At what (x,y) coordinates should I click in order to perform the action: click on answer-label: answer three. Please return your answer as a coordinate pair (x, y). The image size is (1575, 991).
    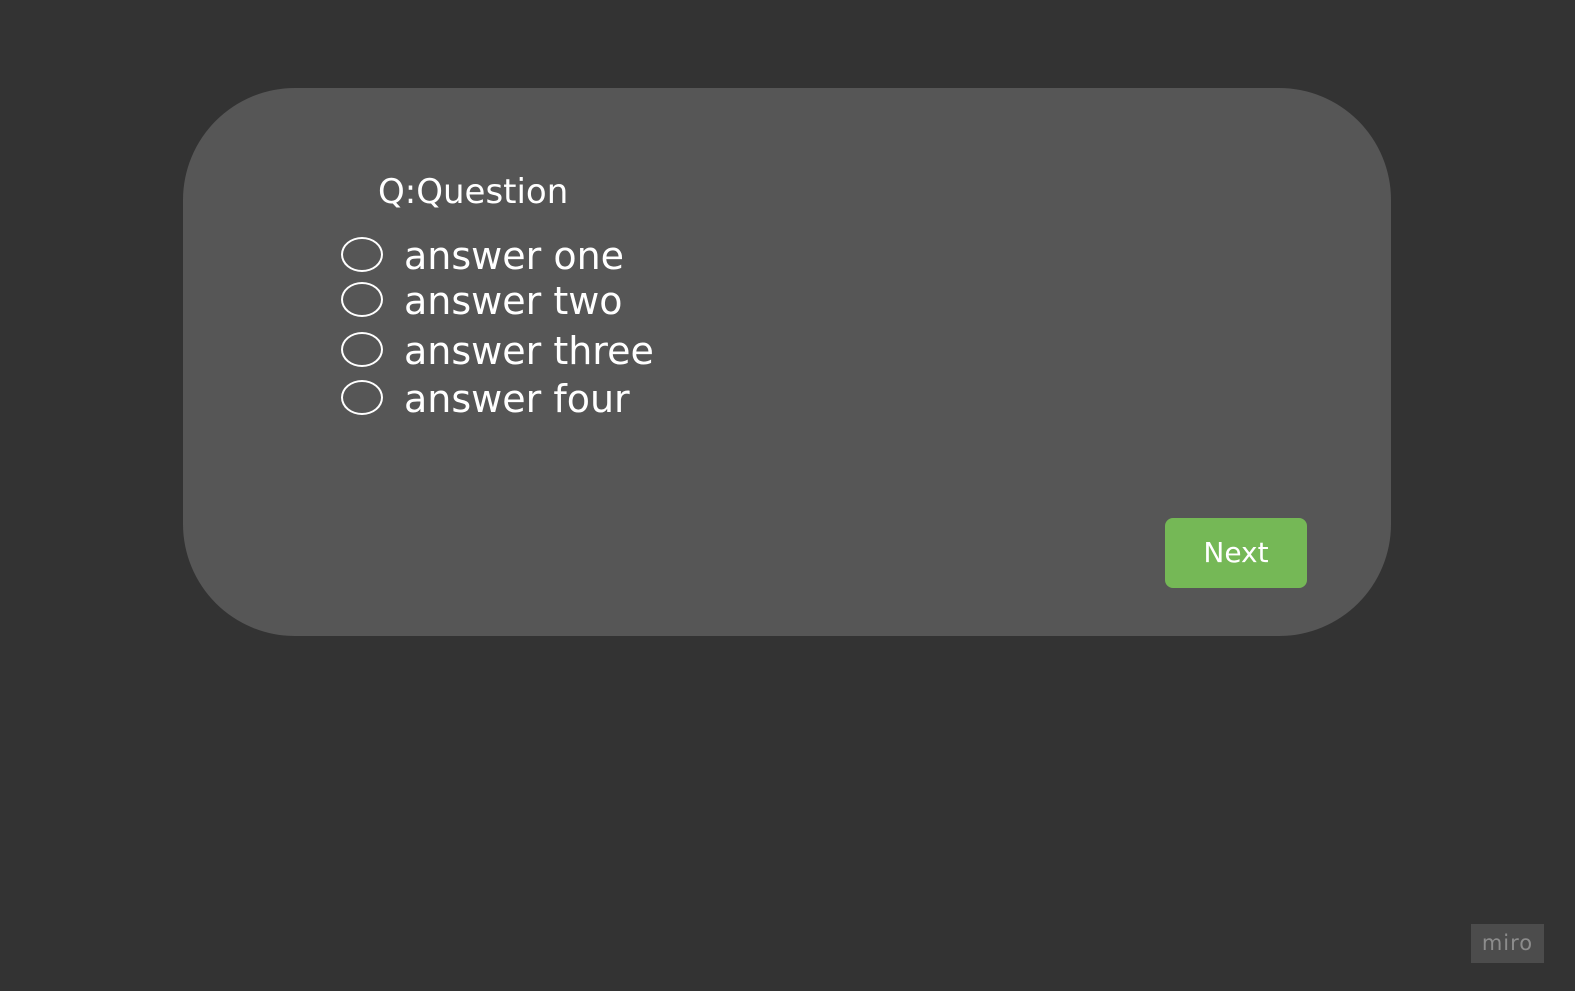
    Looking at the image, I should click on (529, 351).